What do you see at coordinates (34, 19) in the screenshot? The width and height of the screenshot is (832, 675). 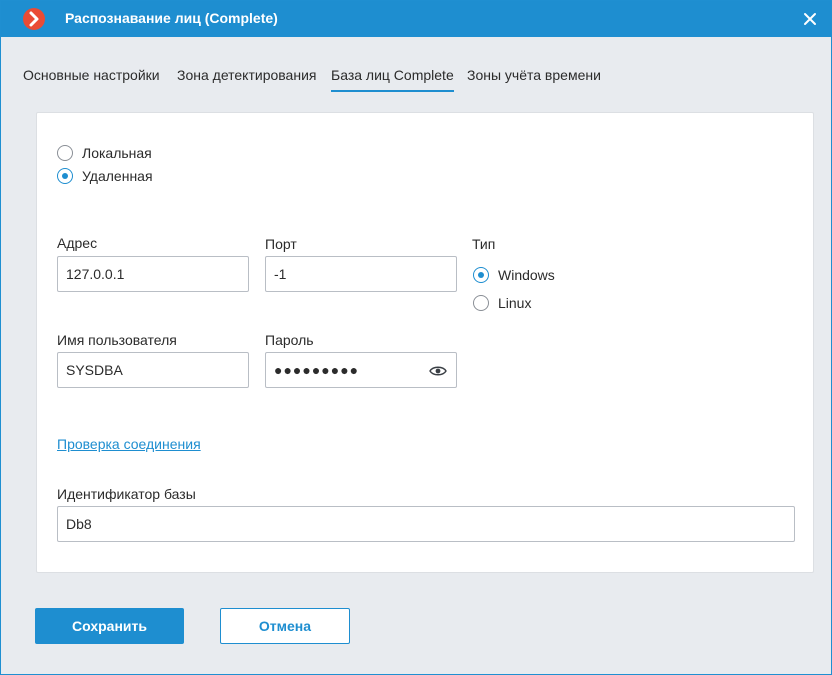 I see `chevron-right-icon` at bounding box center [34, 19].